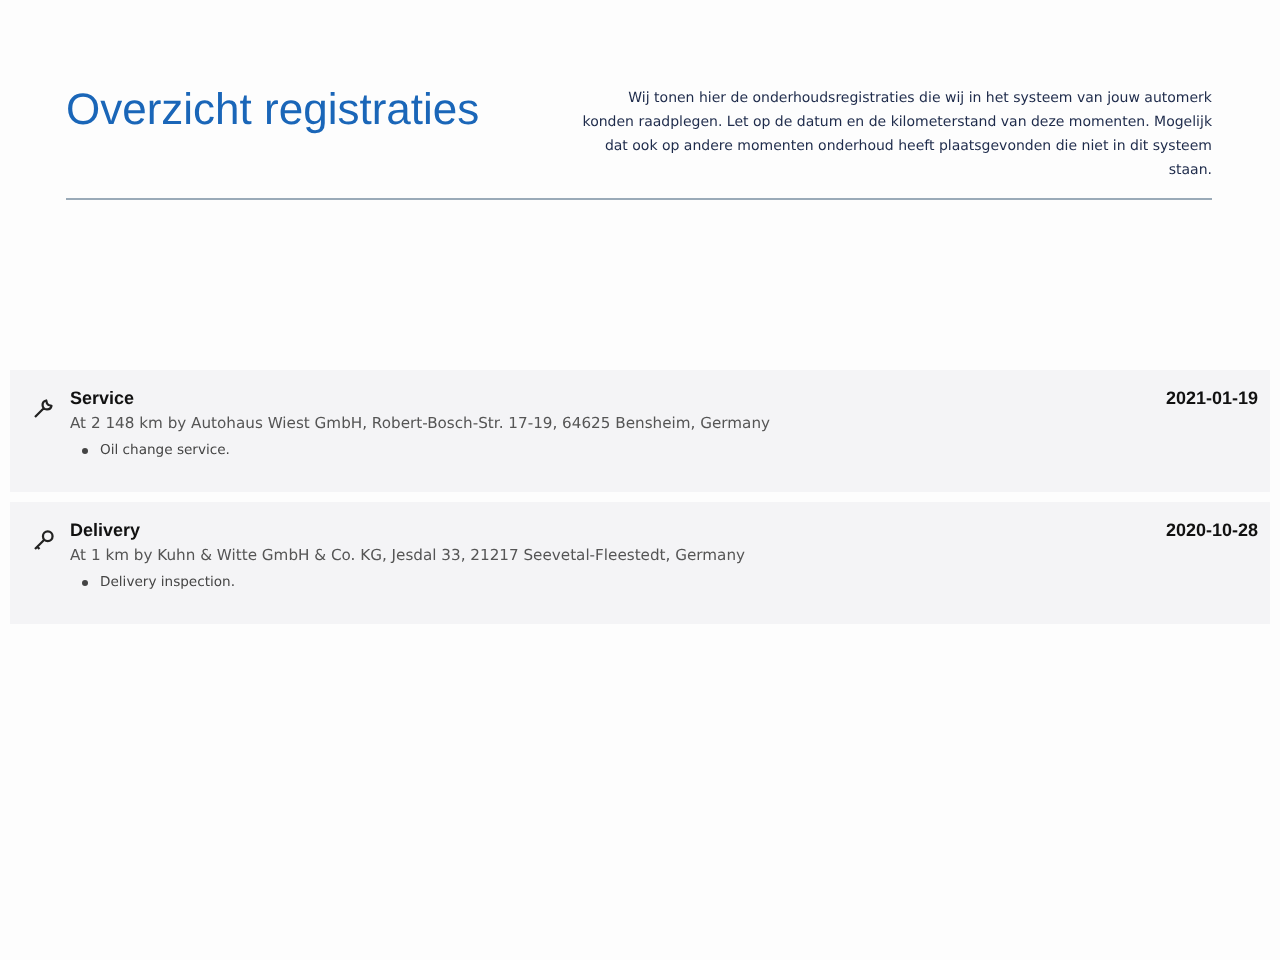 The width and height of the screenshot is (1280, 960). I want to click on wrench-icon, so click(44, 408).